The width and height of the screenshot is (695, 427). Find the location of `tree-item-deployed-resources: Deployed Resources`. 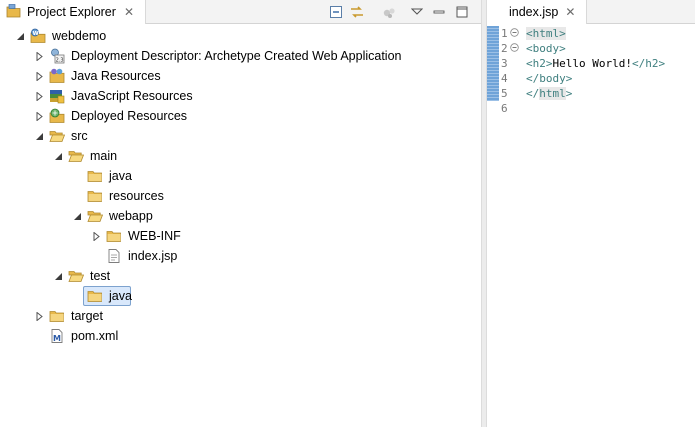

tree-item-deployed-resources: Deployed Resources is located at coordinates (111, 116).